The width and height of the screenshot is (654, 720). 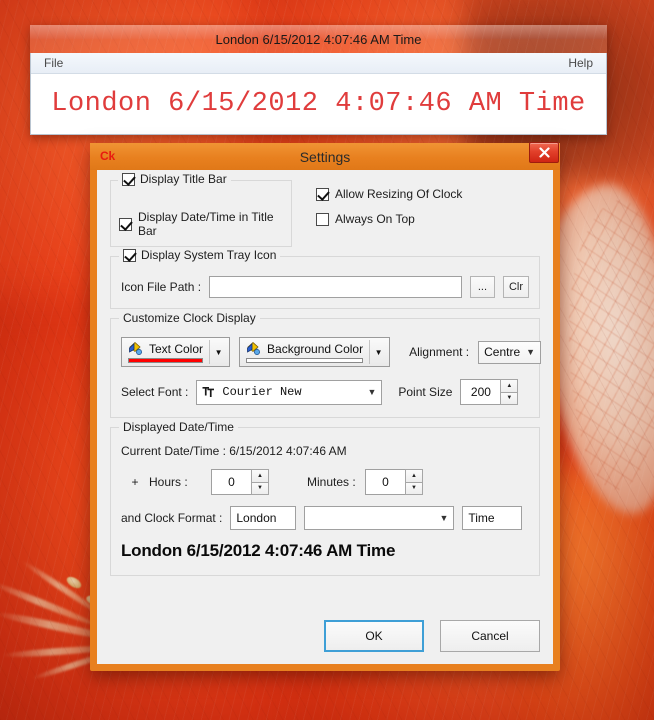 I want to click on display-tray-icon-label: Display System Tray Icon, so click(x=209, y=255).